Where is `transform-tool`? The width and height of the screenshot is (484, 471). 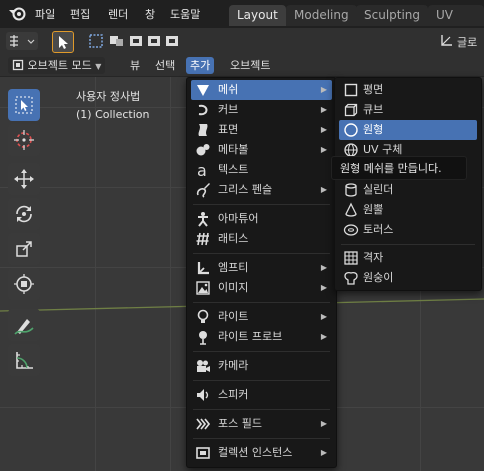
transform-tool is located at coordinates (24, 284).